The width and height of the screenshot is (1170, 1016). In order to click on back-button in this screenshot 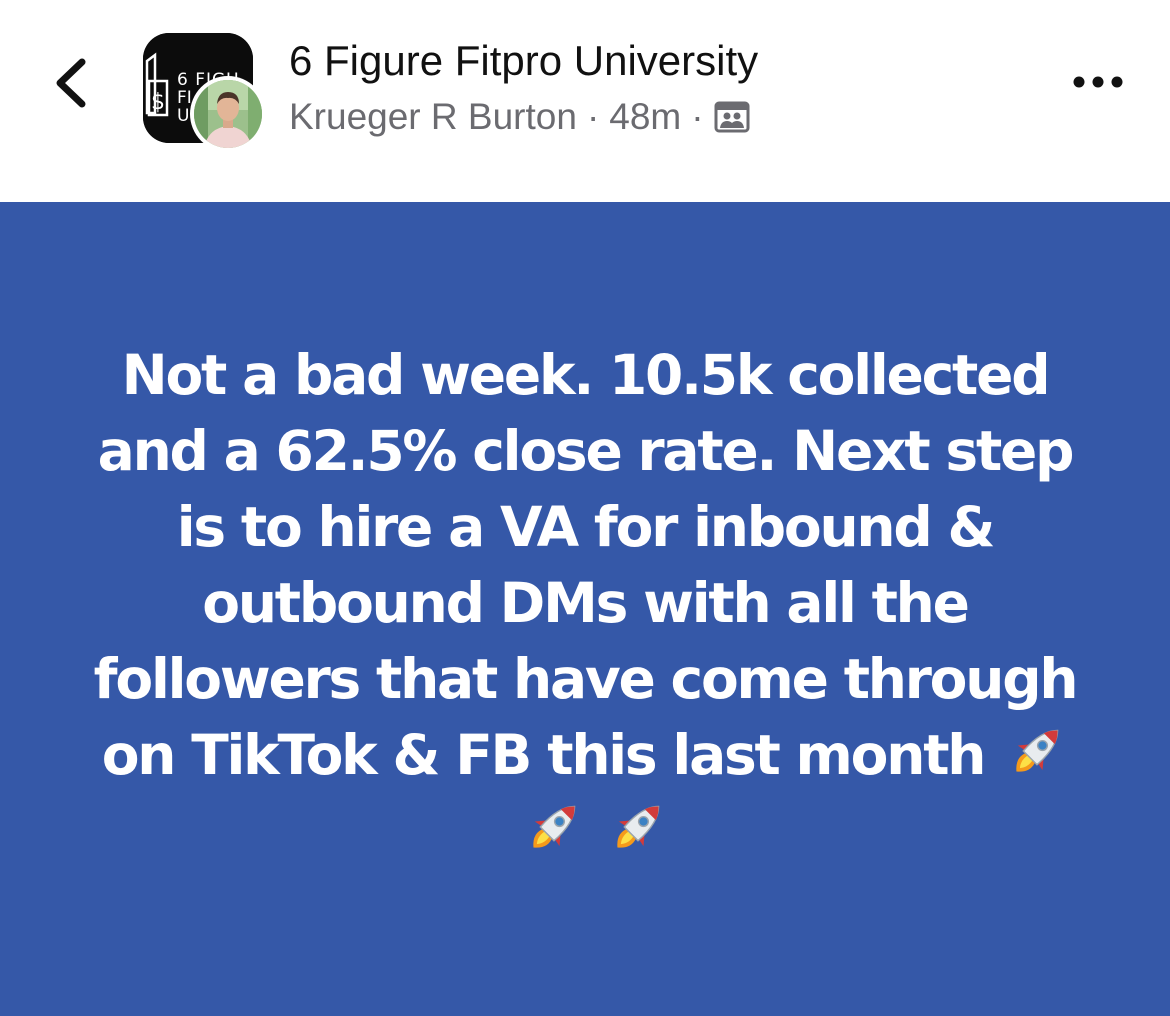, I will do `click(74, 82)`.